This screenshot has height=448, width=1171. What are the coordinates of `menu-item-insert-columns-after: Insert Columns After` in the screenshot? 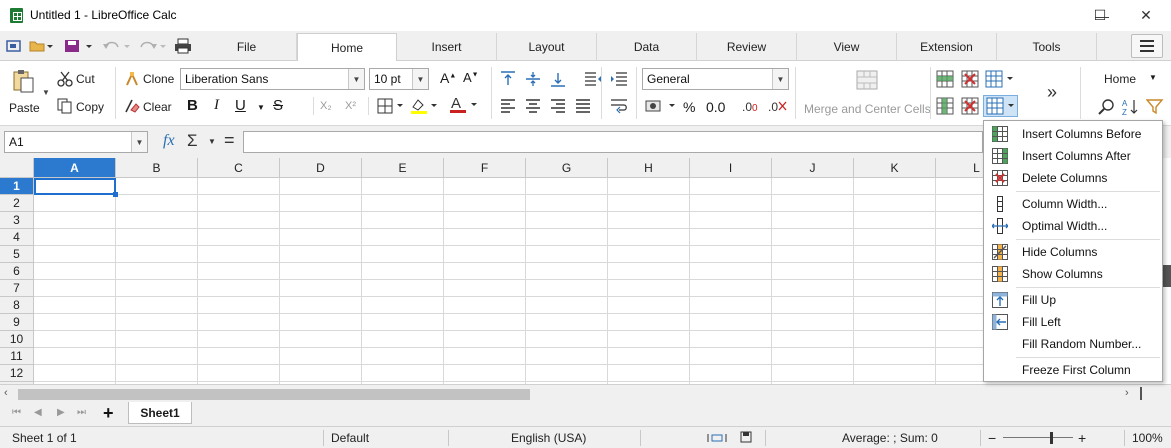 It's located at (1073, 156).